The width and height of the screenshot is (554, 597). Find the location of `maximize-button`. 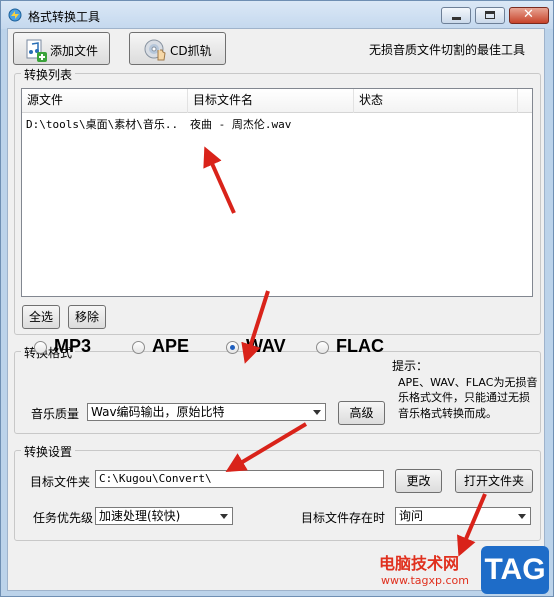

maximize-button is located at coordinates (490, 15).